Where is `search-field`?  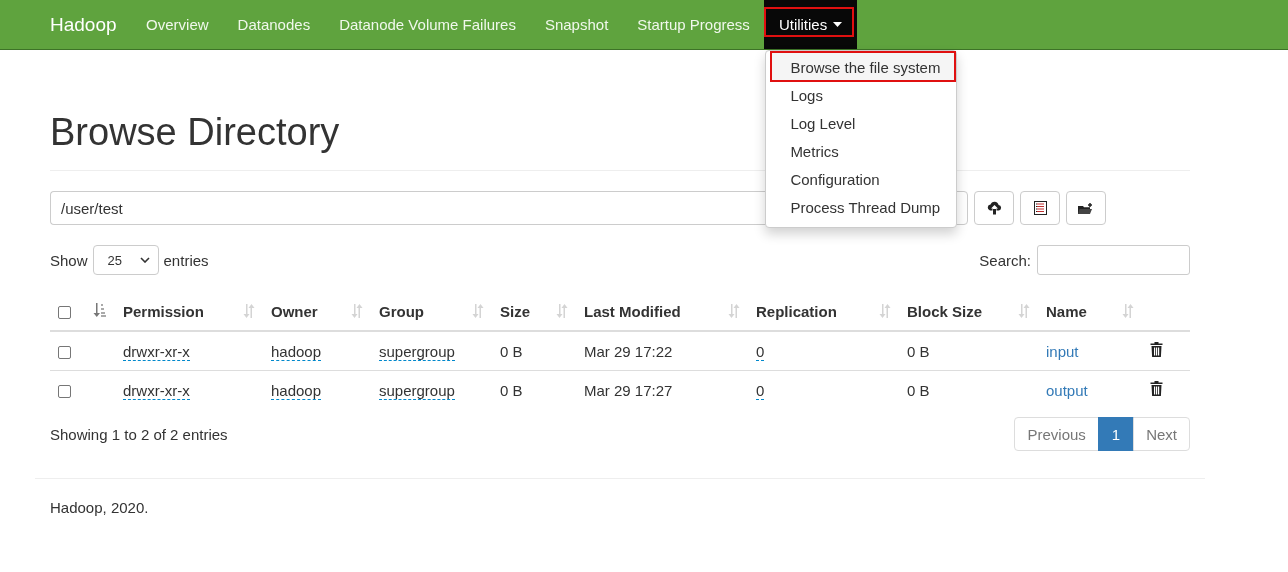
search-field is located at coordinates (1113, 260).